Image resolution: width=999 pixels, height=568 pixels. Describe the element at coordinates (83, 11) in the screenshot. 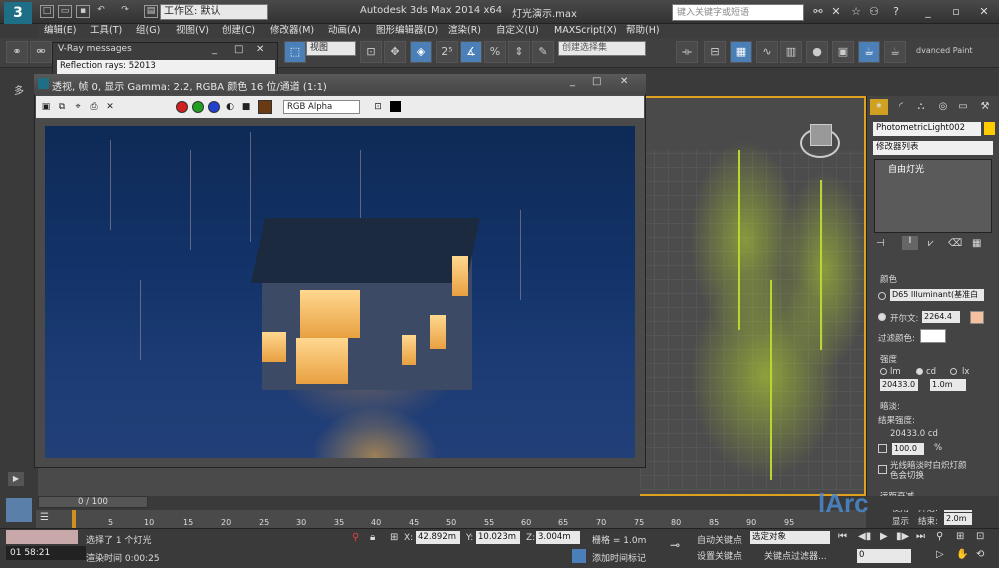

I see `save-file-icon: ▪` at that location.